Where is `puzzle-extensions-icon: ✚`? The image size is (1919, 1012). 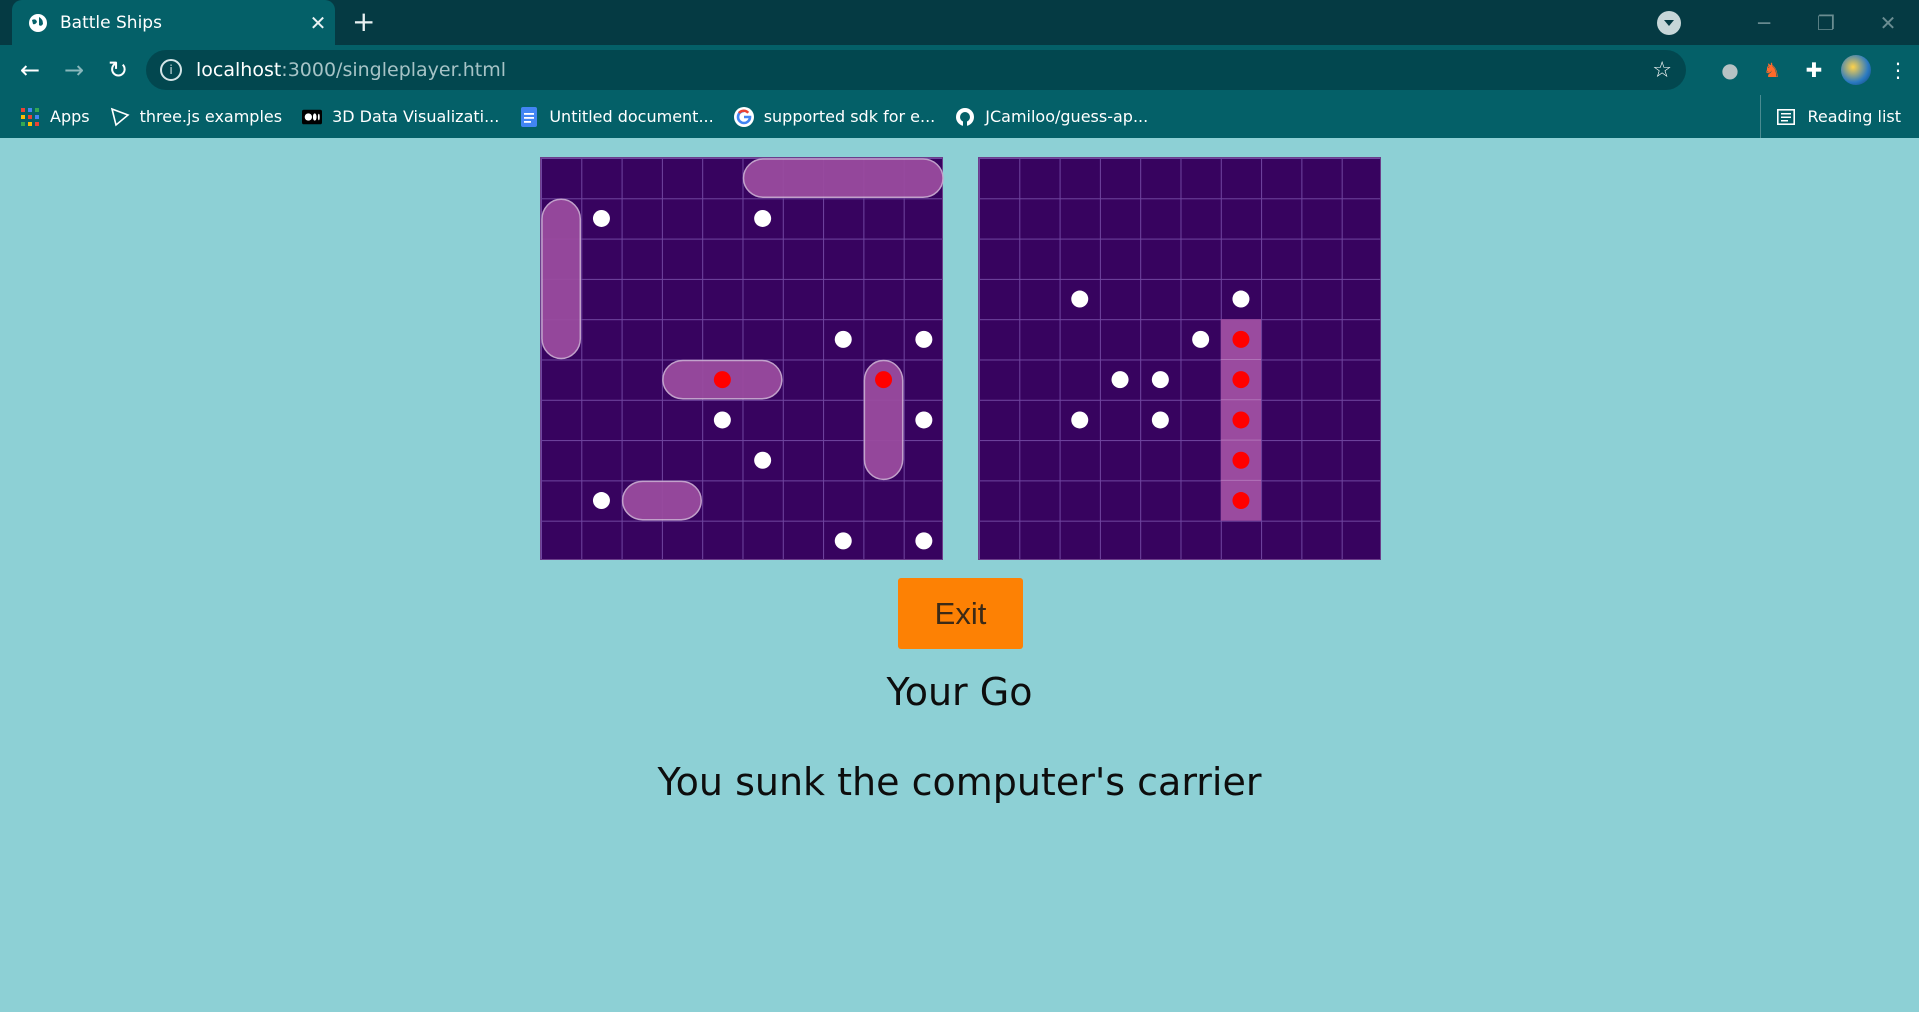 puzzle-extensions-icon: ✚ is located at coordinates (1814, 70).